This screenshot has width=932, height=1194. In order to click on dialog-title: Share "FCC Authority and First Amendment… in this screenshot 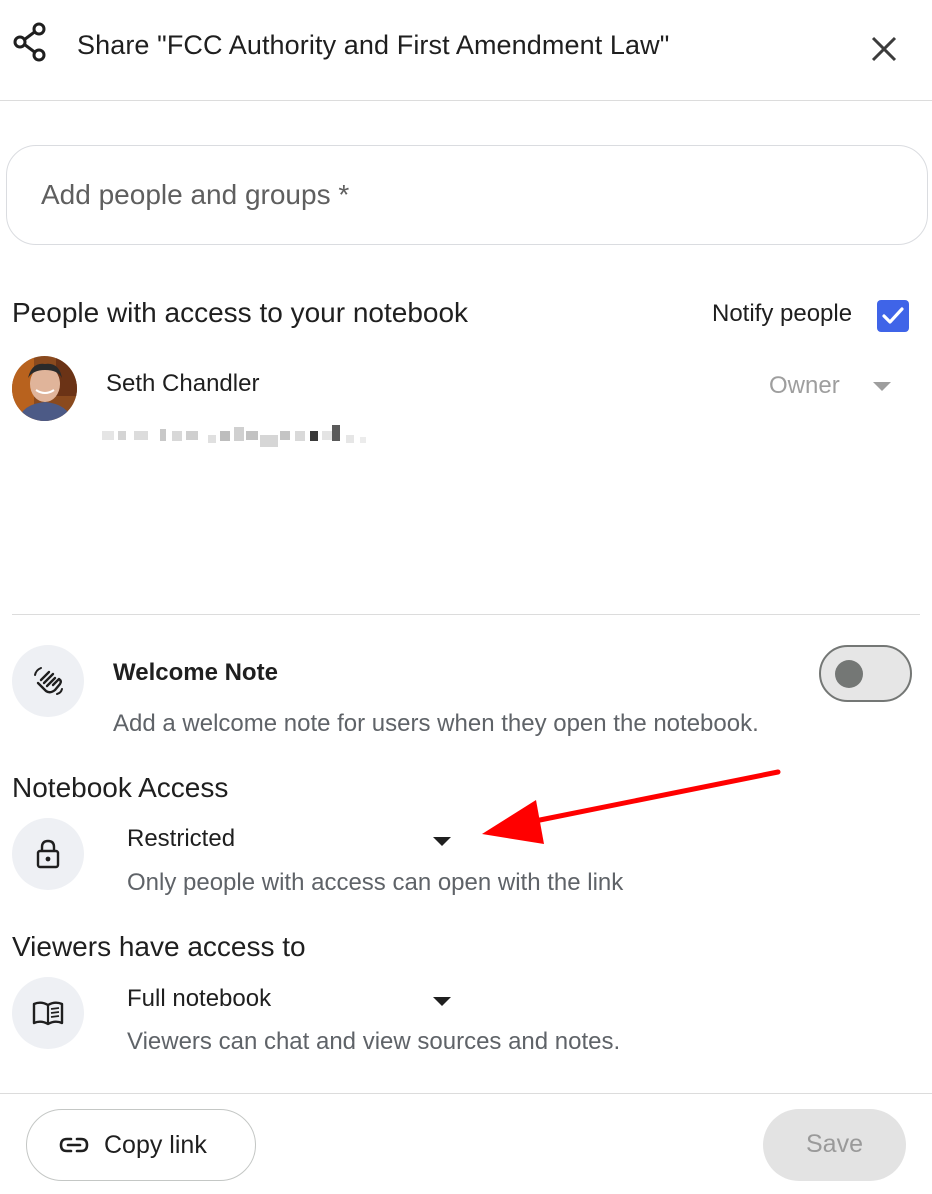, I will do `click(373, 45)`.